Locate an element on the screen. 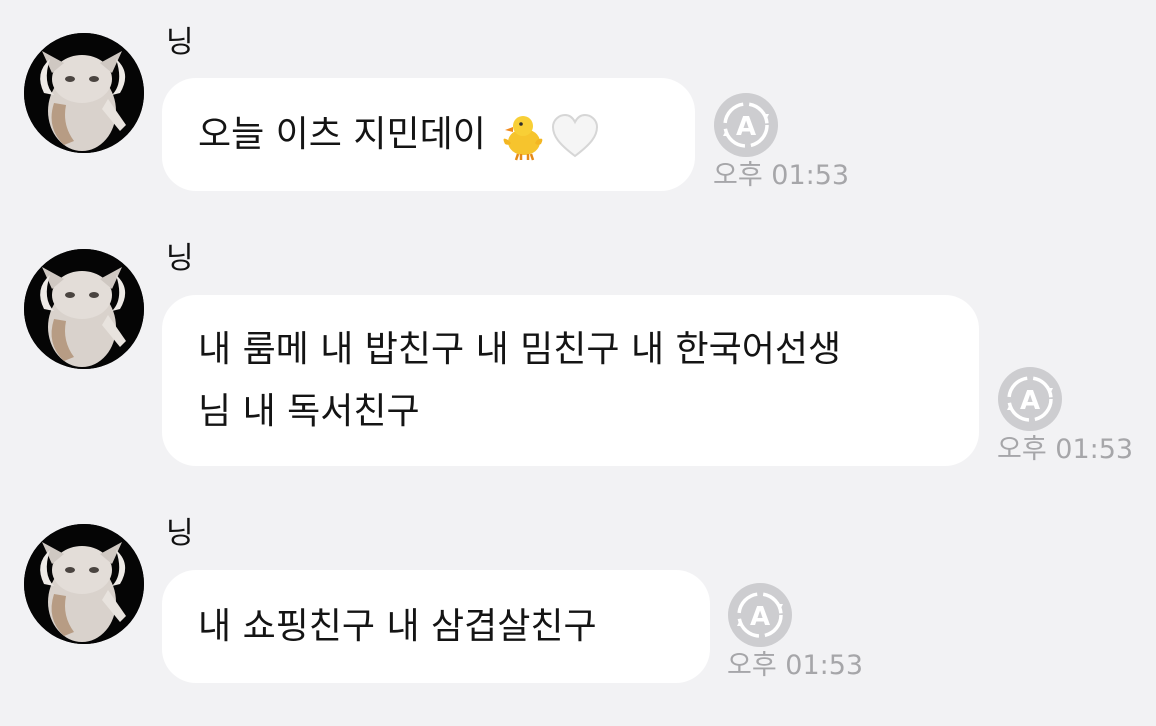  cat-avatar-image is located at coordinates (84, 584).